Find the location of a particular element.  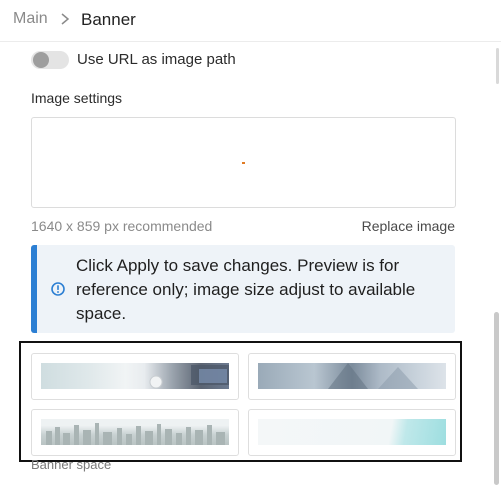

scrollbar-thumb is located at coordinates (496, 398).